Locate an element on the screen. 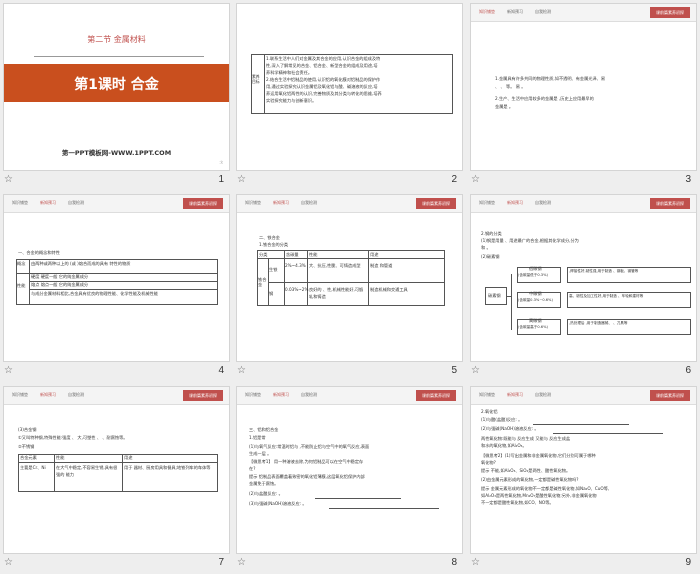 The width and height of the screenshot is (700, 574). row-text: 熔点 熔点一般 它的纯金属成分 is located at coordinates (60, 284).